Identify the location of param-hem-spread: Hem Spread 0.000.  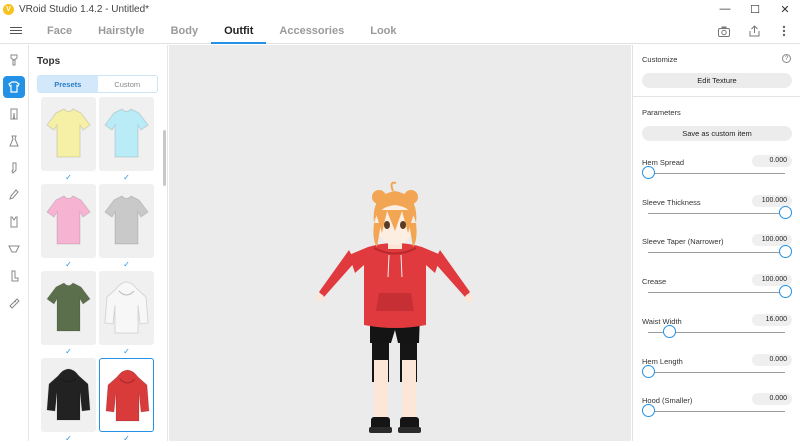
(716, 176).